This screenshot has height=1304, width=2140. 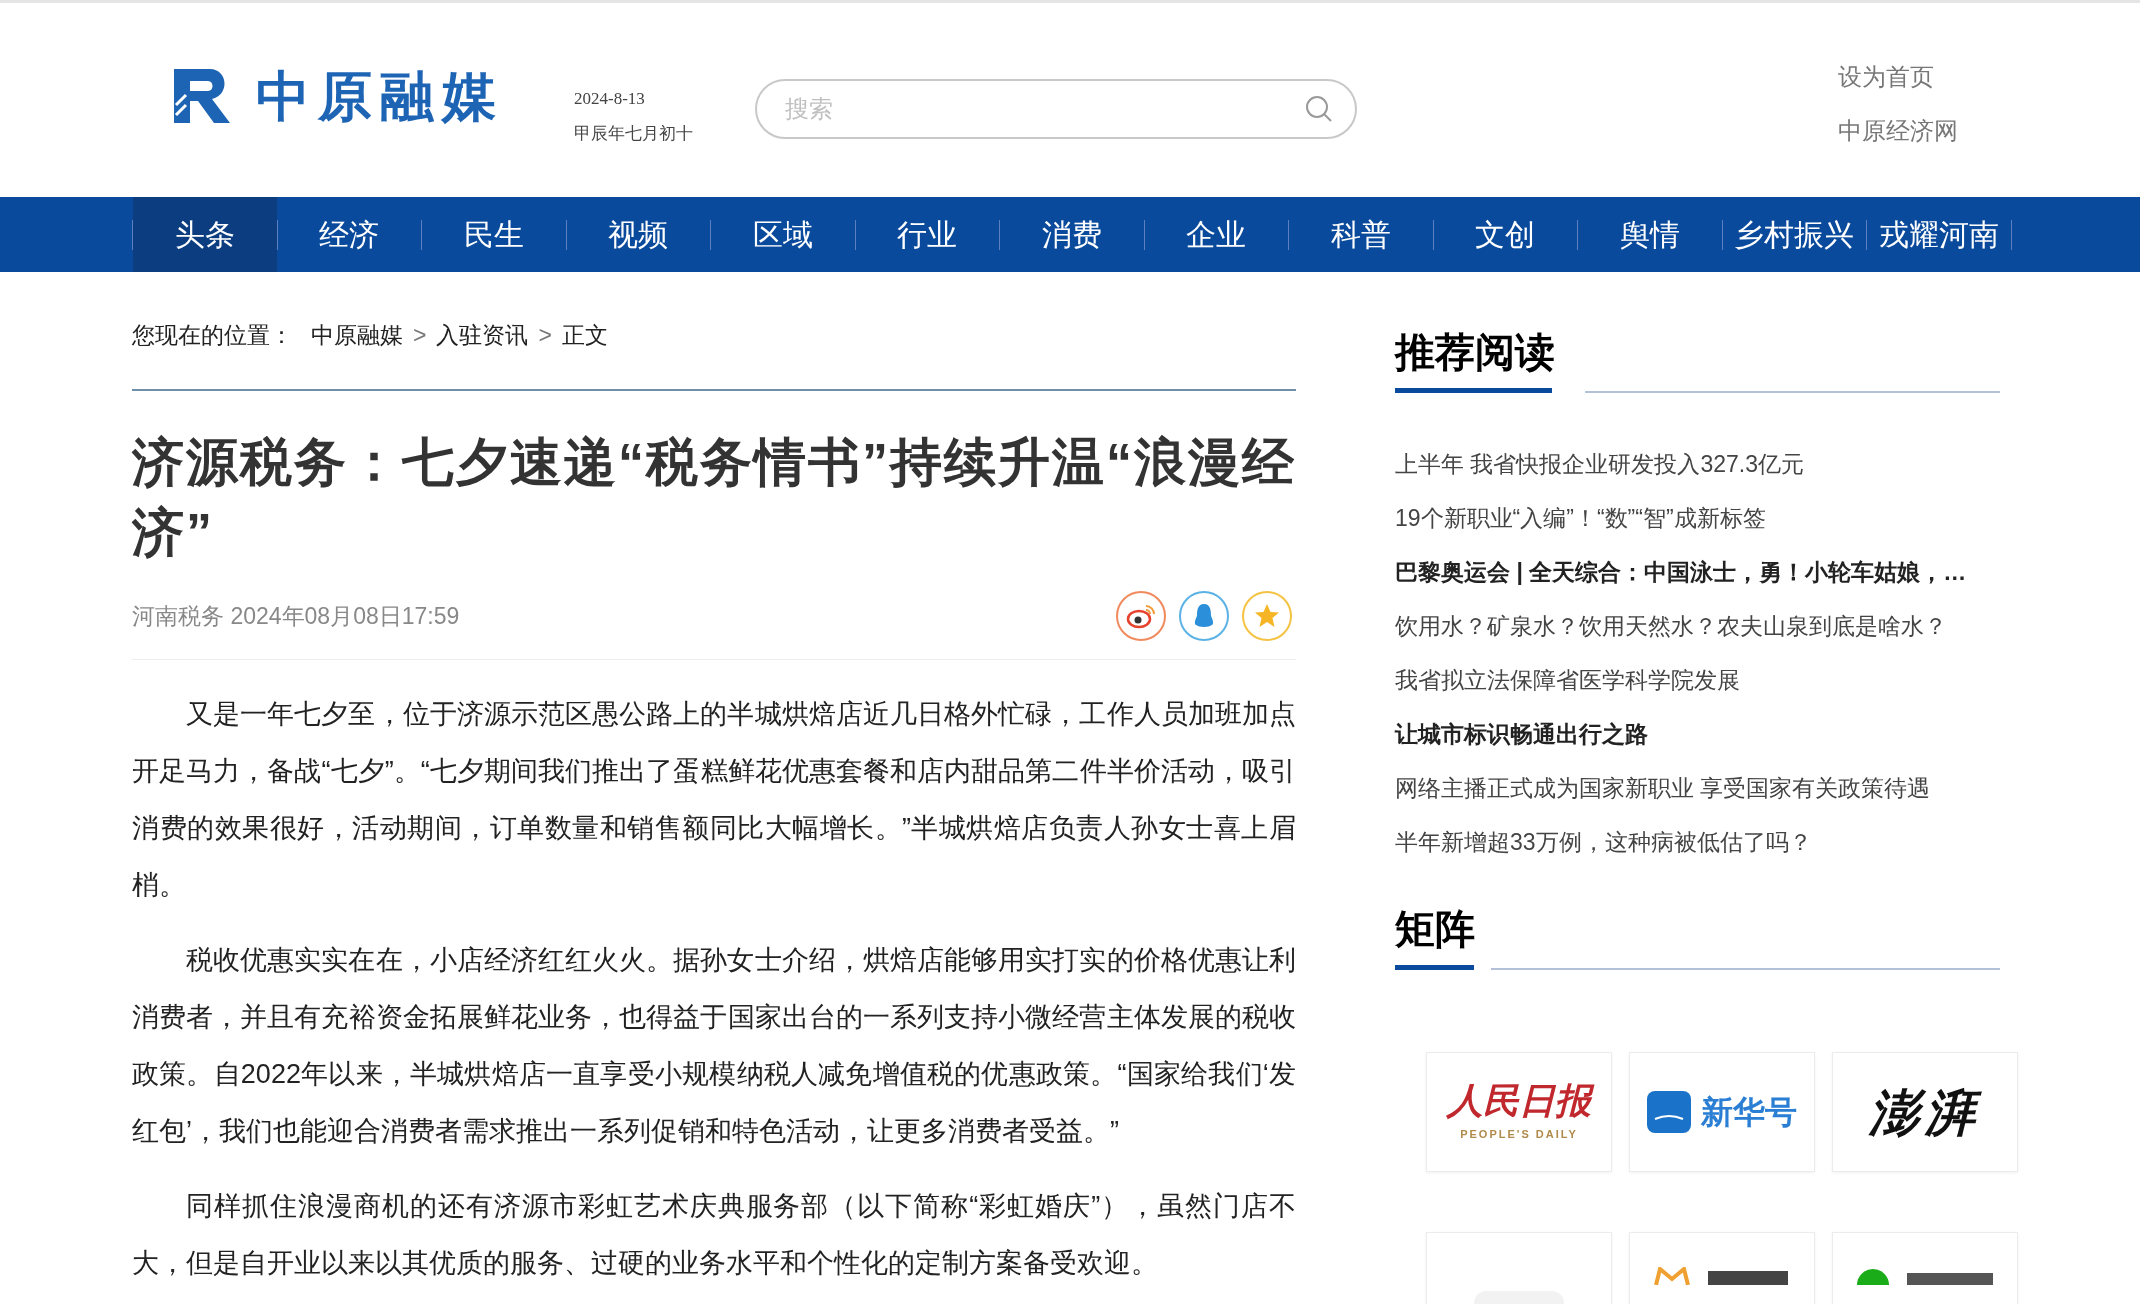 I want to click on nav-tab: 企业, so click(x=1216, y=234).